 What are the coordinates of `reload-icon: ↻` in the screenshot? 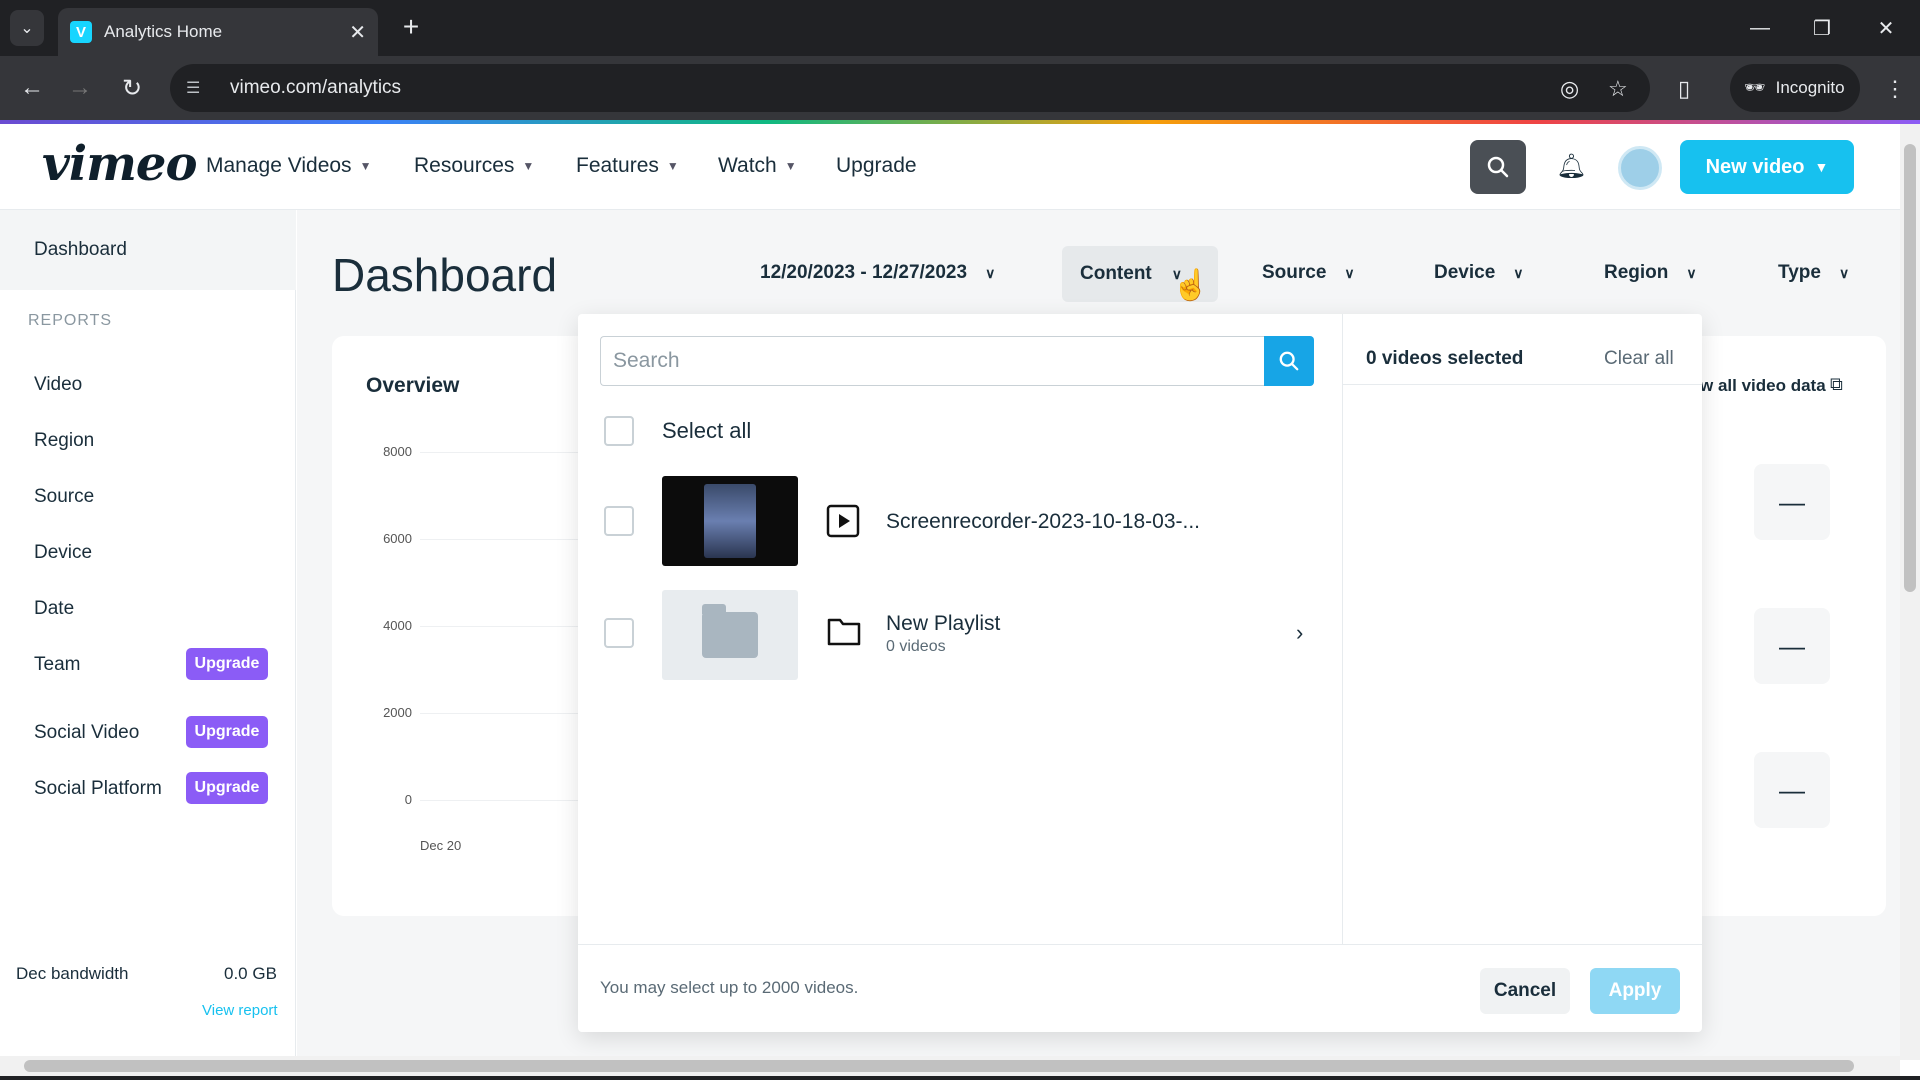 It's located at (132, 88).